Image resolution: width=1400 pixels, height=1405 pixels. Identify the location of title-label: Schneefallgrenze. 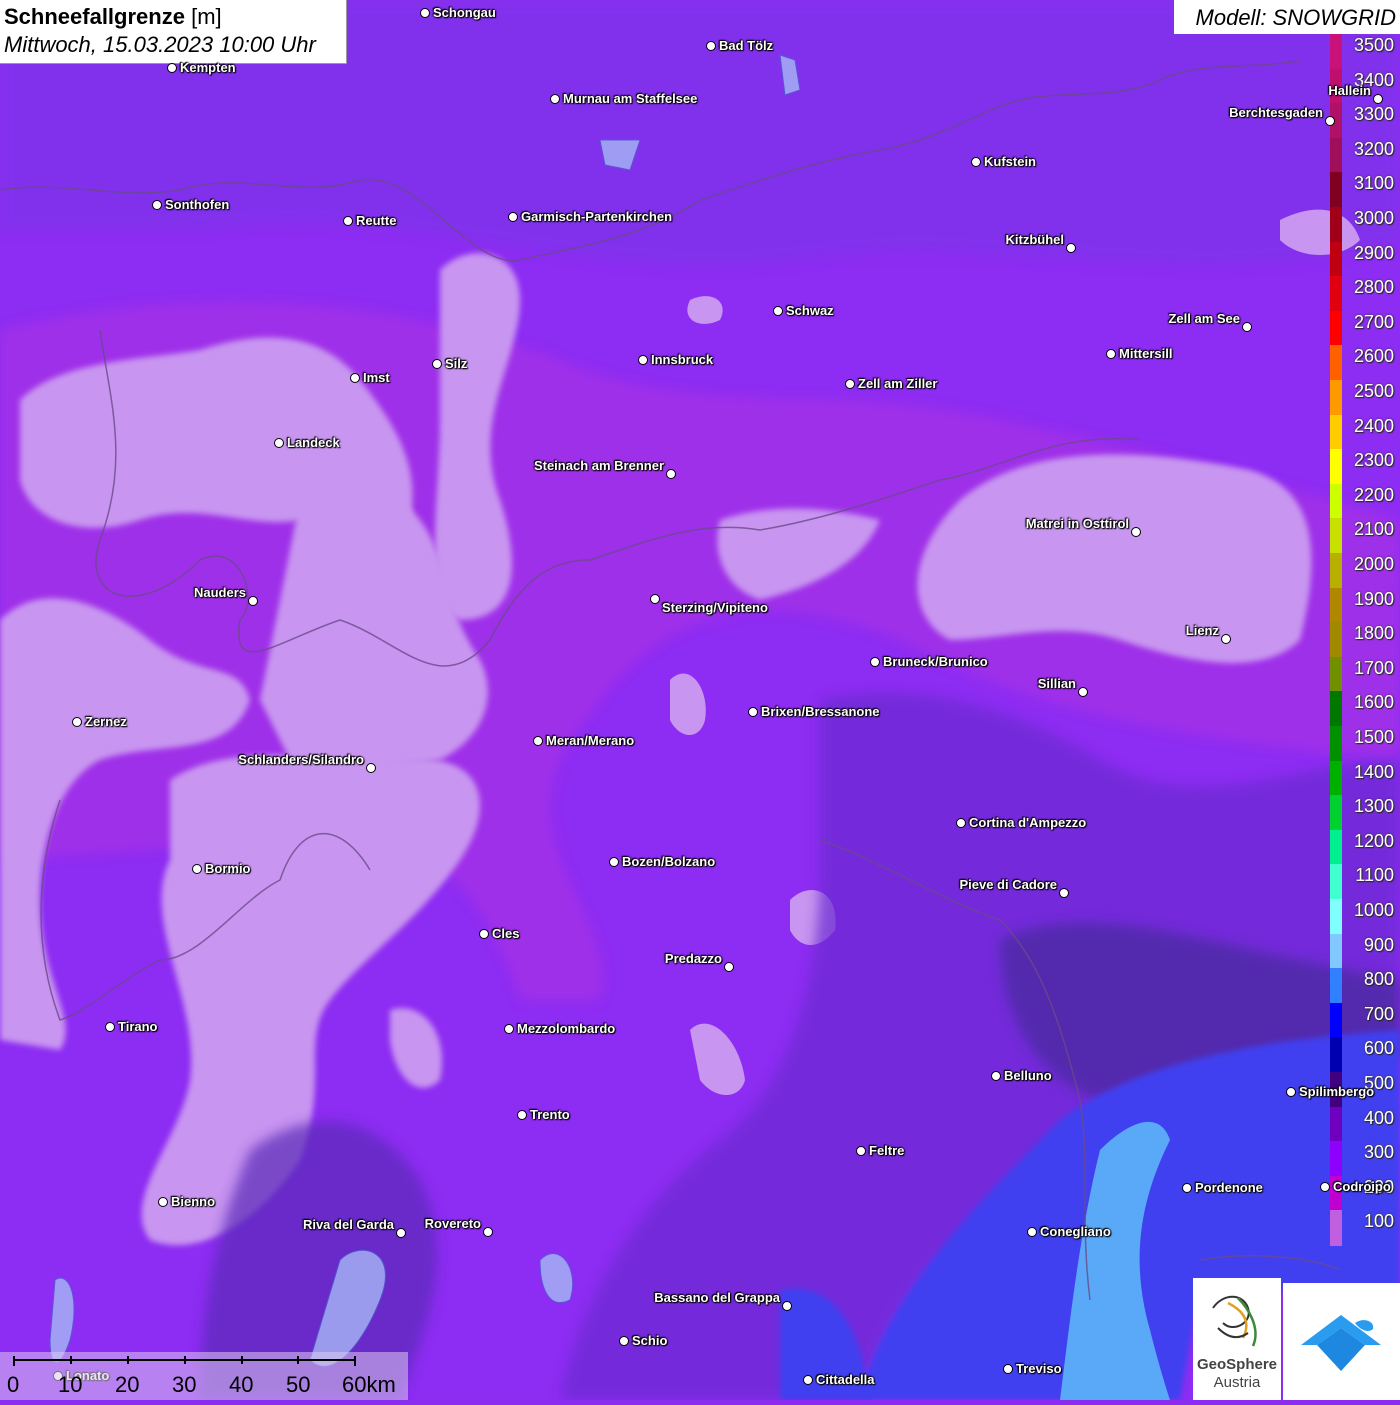
(94, 16).